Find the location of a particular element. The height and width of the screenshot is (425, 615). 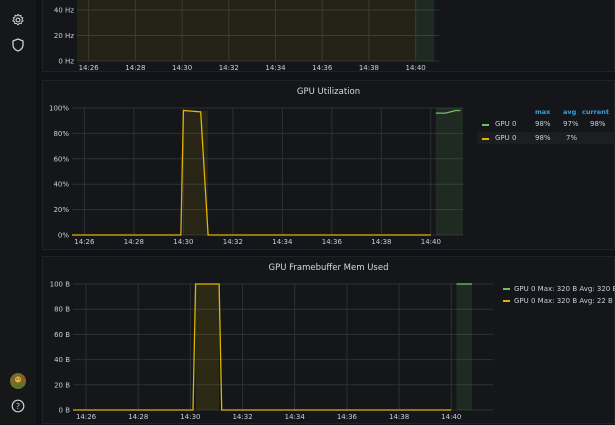

y-tick-label: 40 Hz is located at coordinates (64, 11).